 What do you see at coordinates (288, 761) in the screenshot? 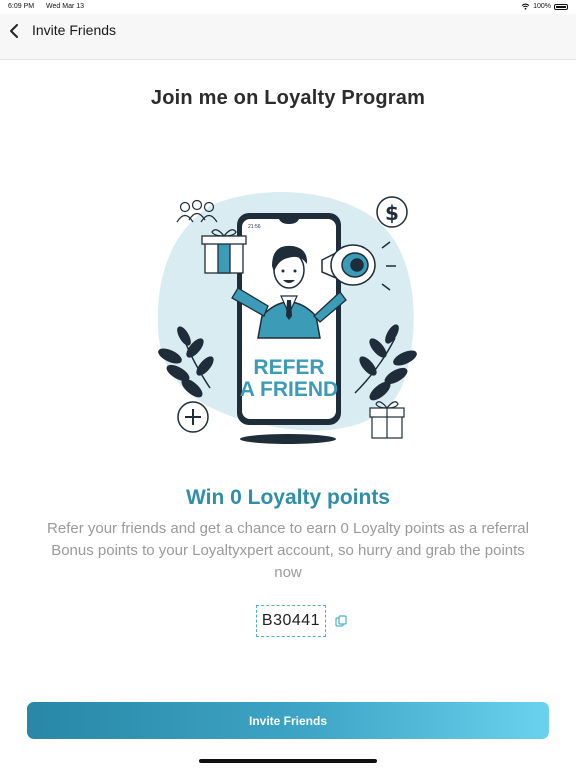
I see `home-indicator` at bounding box center [288, 761].